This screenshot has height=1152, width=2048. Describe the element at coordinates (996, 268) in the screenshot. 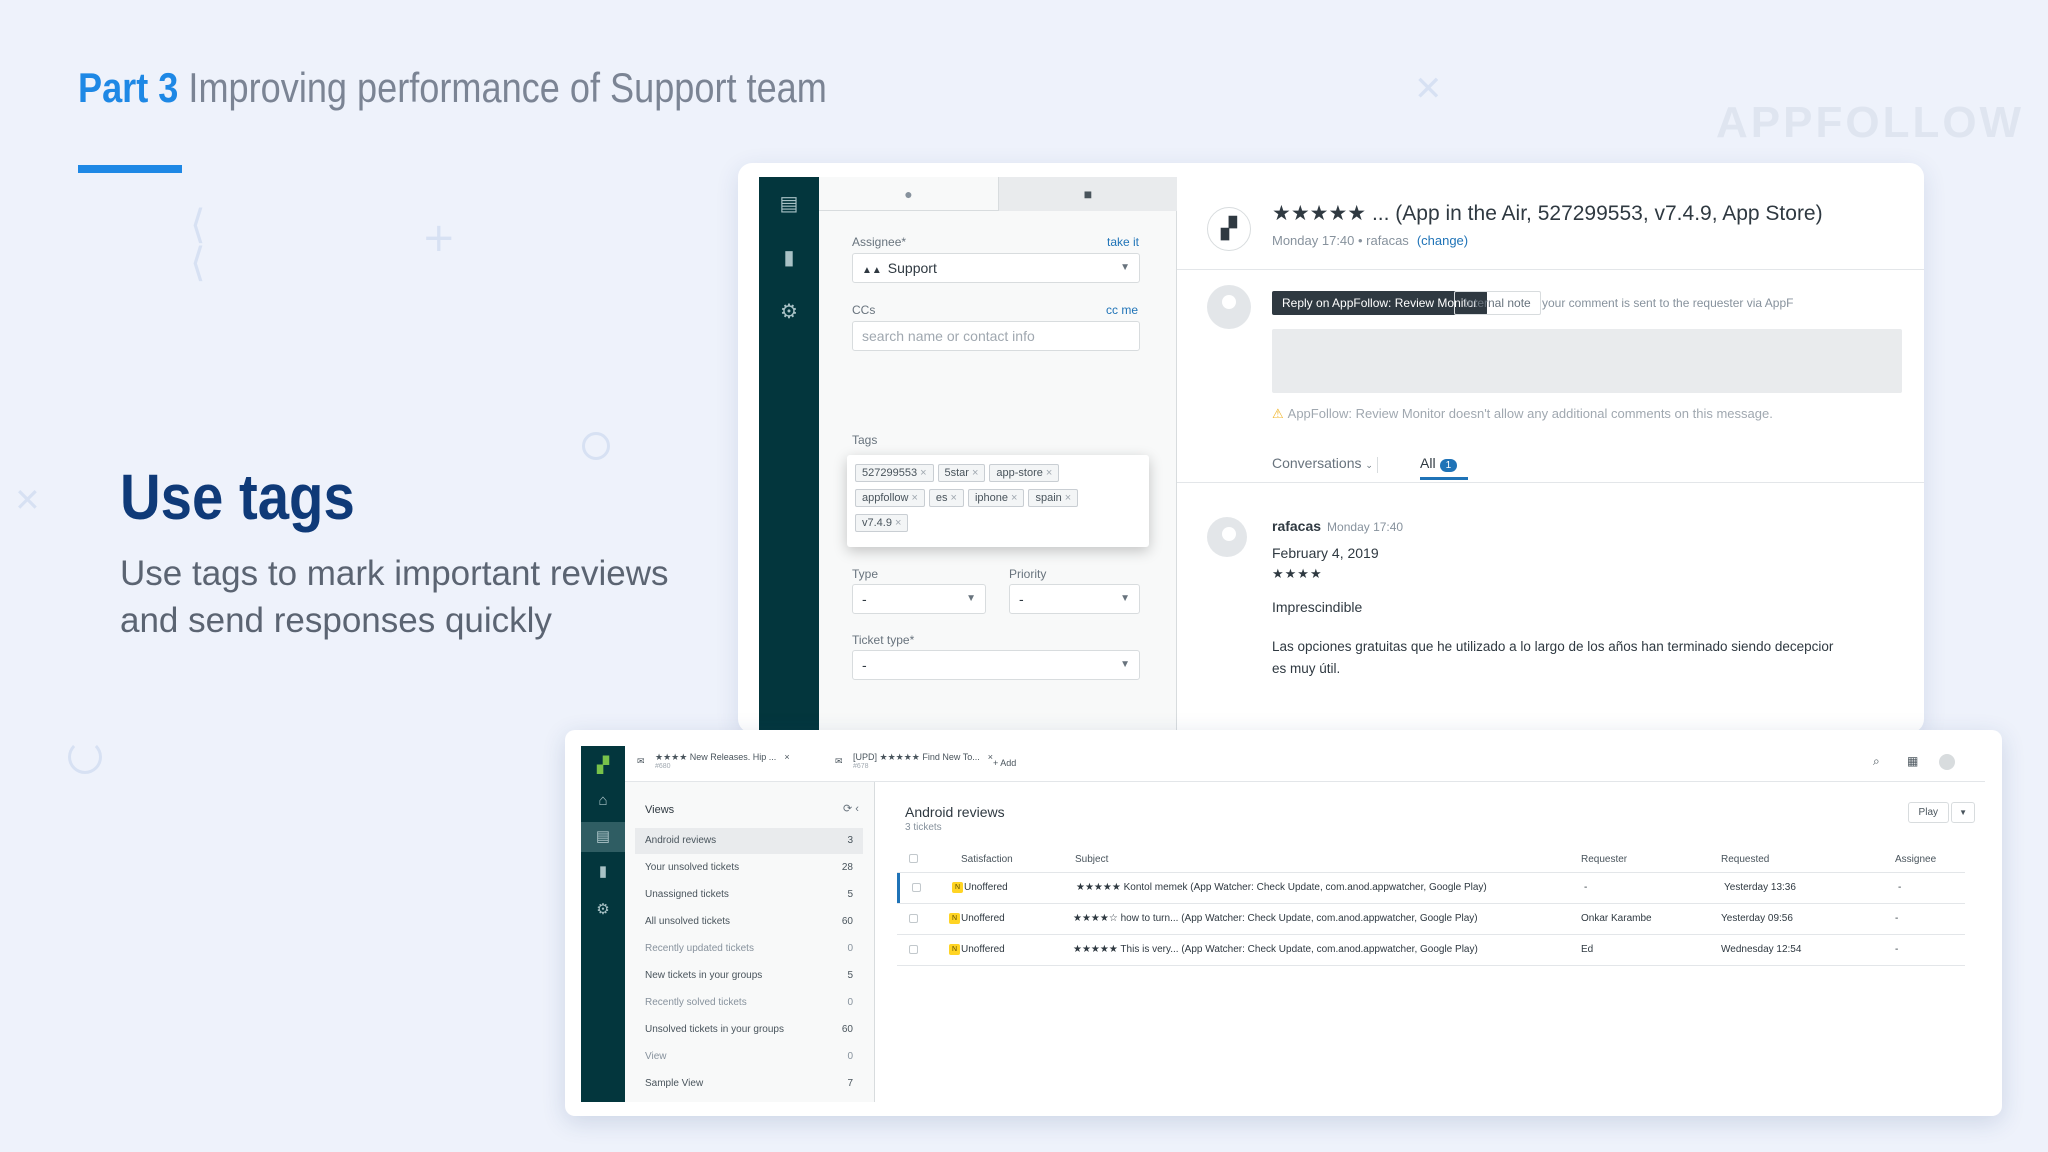

I see `assignee-select: ▲▲ Support ▼` at that location.